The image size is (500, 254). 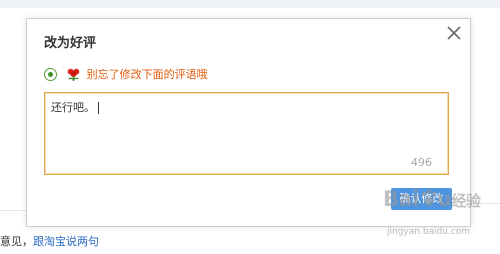 What do you see at coordinates (421, 162) in the screenshot?
I see `remaining-char-count: 496` at bounding box center [421, 162].